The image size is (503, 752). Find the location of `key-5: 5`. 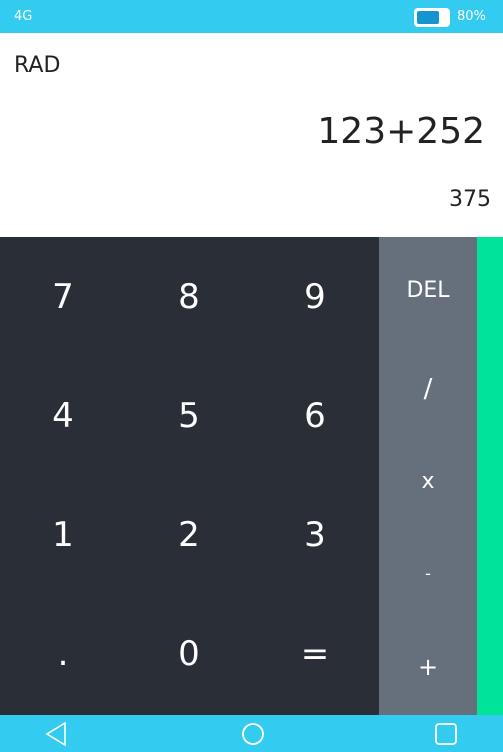

key-5: 5 is located at coordinates (189, 415).